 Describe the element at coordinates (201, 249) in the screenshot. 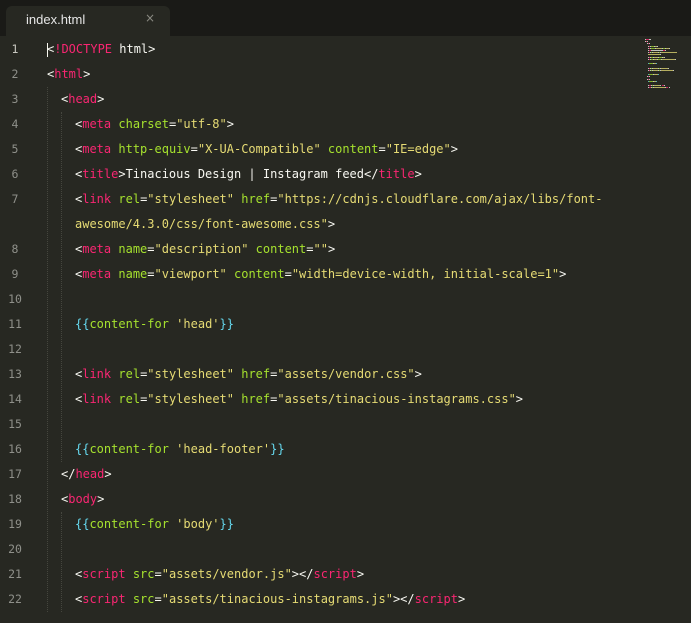

I see `code-token: "description"` at that location.